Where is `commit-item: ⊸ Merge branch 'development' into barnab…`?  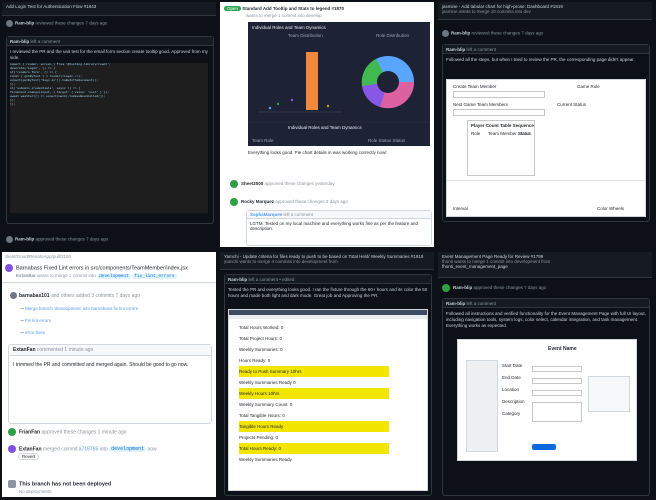 commit-item: ⊸ Merge branch 'development' into barnab… is located at coordinates (79, 309).